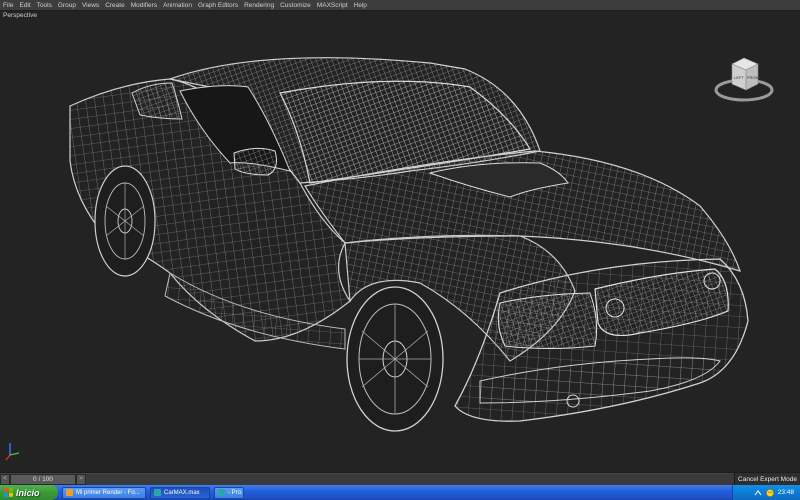 This screenshot has width=800, height=500. I want to click on time-slider: 0 / 100, so click(43, 479).